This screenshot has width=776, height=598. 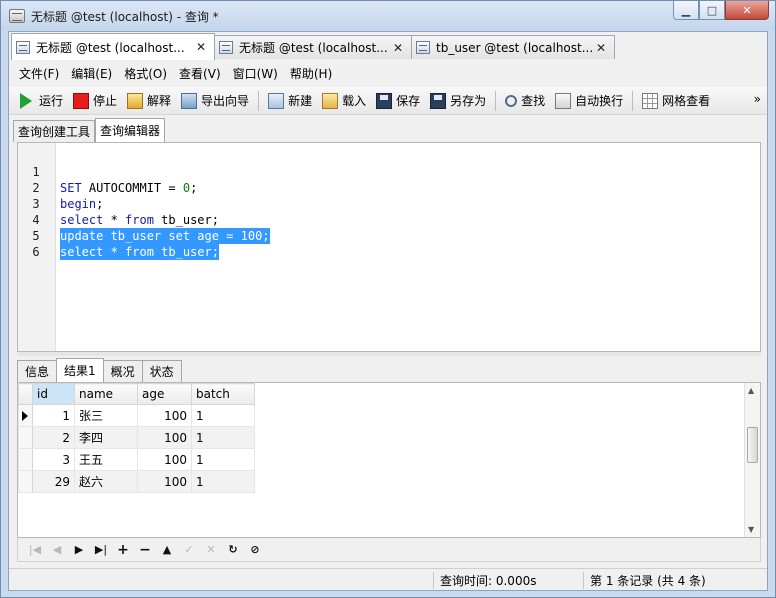 I want to click on maximize-icon: □, so click(x=712, y=10).